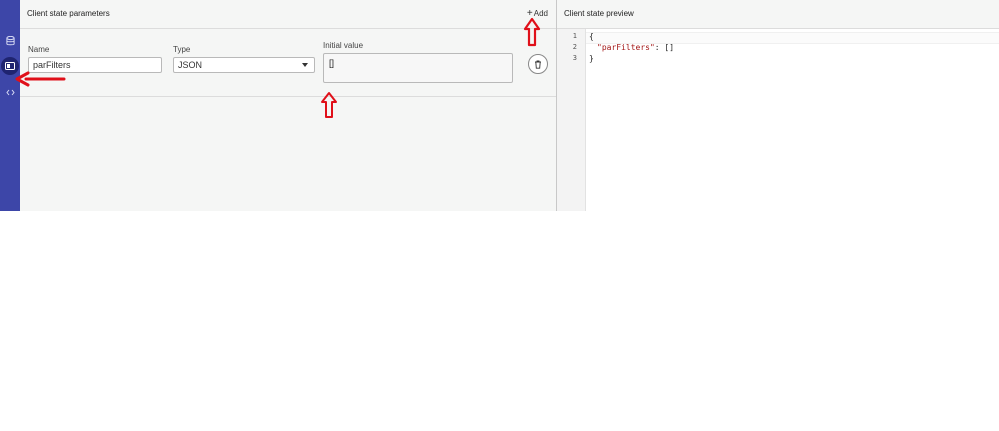 This screenshot has height=431, width=999. I want to click on preview-header: Client state preview, so click(778, 14).